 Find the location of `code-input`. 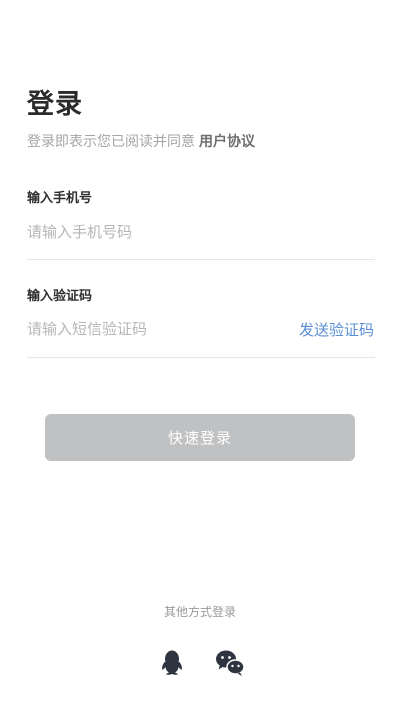

code-input is located at coordinates (147, 329).